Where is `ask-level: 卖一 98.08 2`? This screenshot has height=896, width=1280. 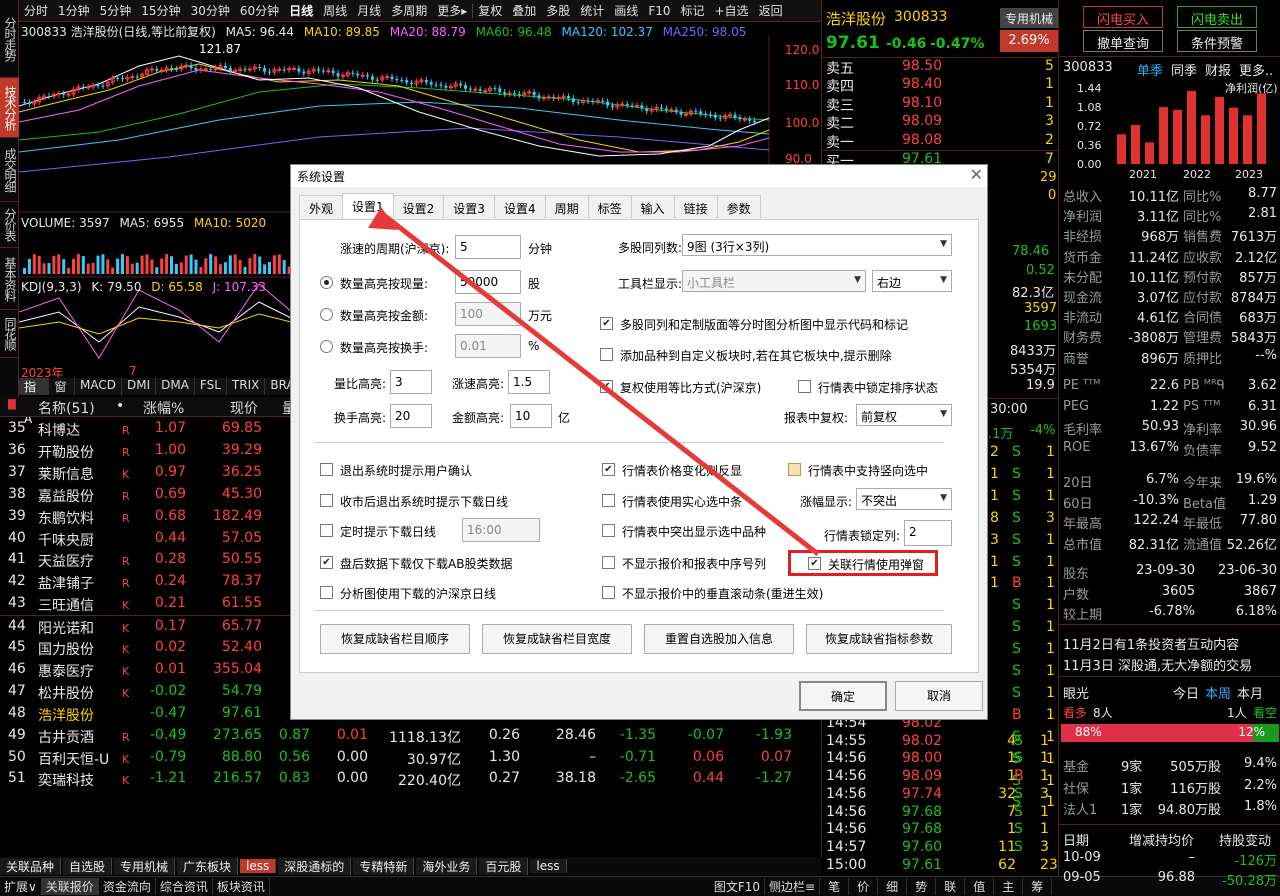
ask-level: 卖一 98.08 2 is located at coordinates (940, 141).